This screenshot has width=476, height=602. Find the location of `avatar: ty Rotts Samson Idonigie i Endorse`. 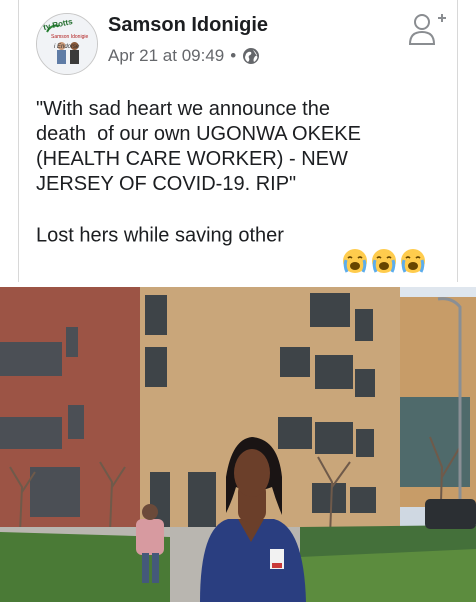

avatar: ty Rotts Samson Idonigie i Endorse is located at coordinates (67, 44).